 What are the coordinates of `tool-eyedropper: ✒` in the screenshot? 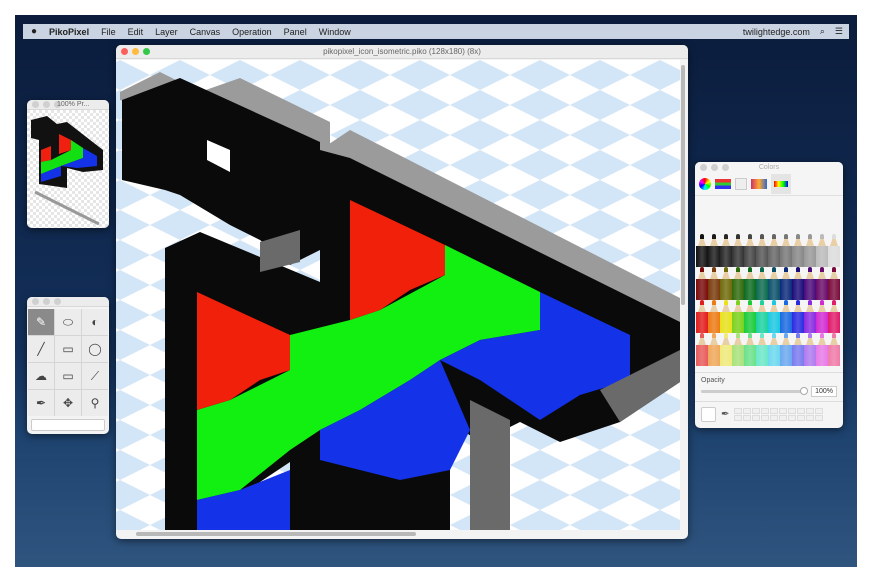 It's located at (41, 403).